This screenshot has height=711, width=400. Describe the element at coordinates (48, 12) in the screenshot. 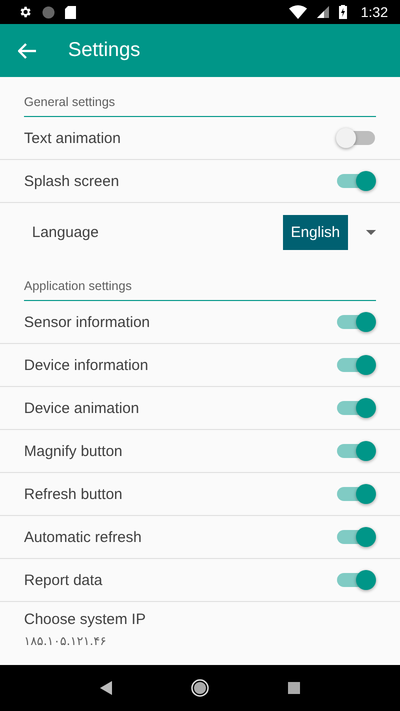

I see `circle-icon` at that location.